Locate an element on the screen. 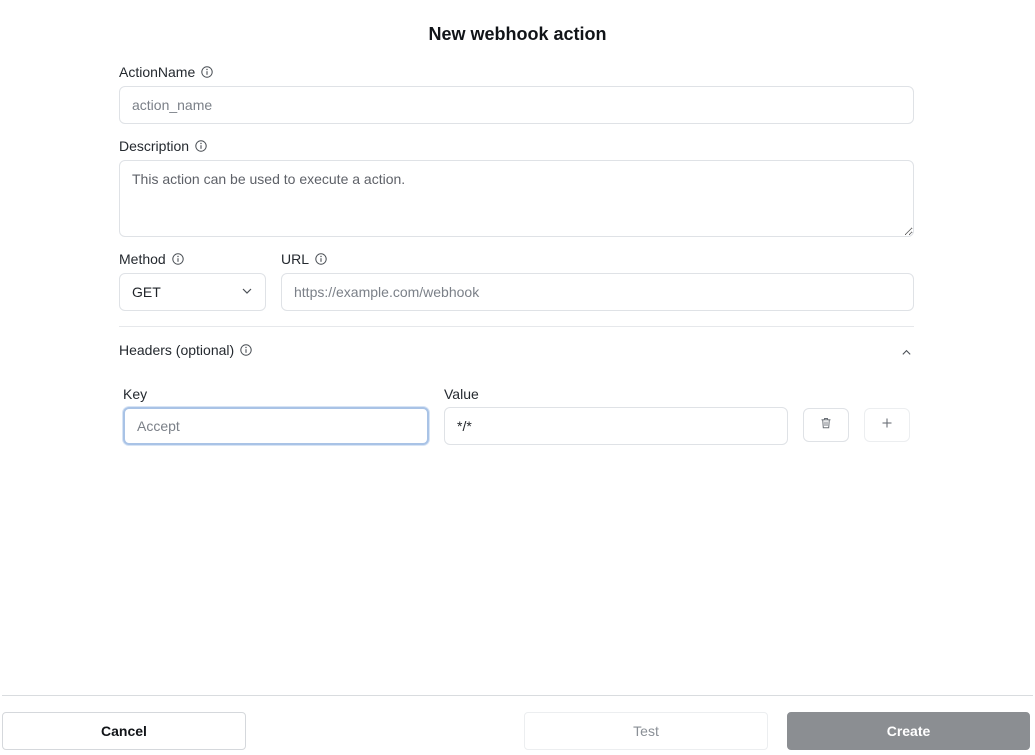 The height and width of the screenshot is (755, 1035). method-label-row: Method is located at coordinates (151, 259).